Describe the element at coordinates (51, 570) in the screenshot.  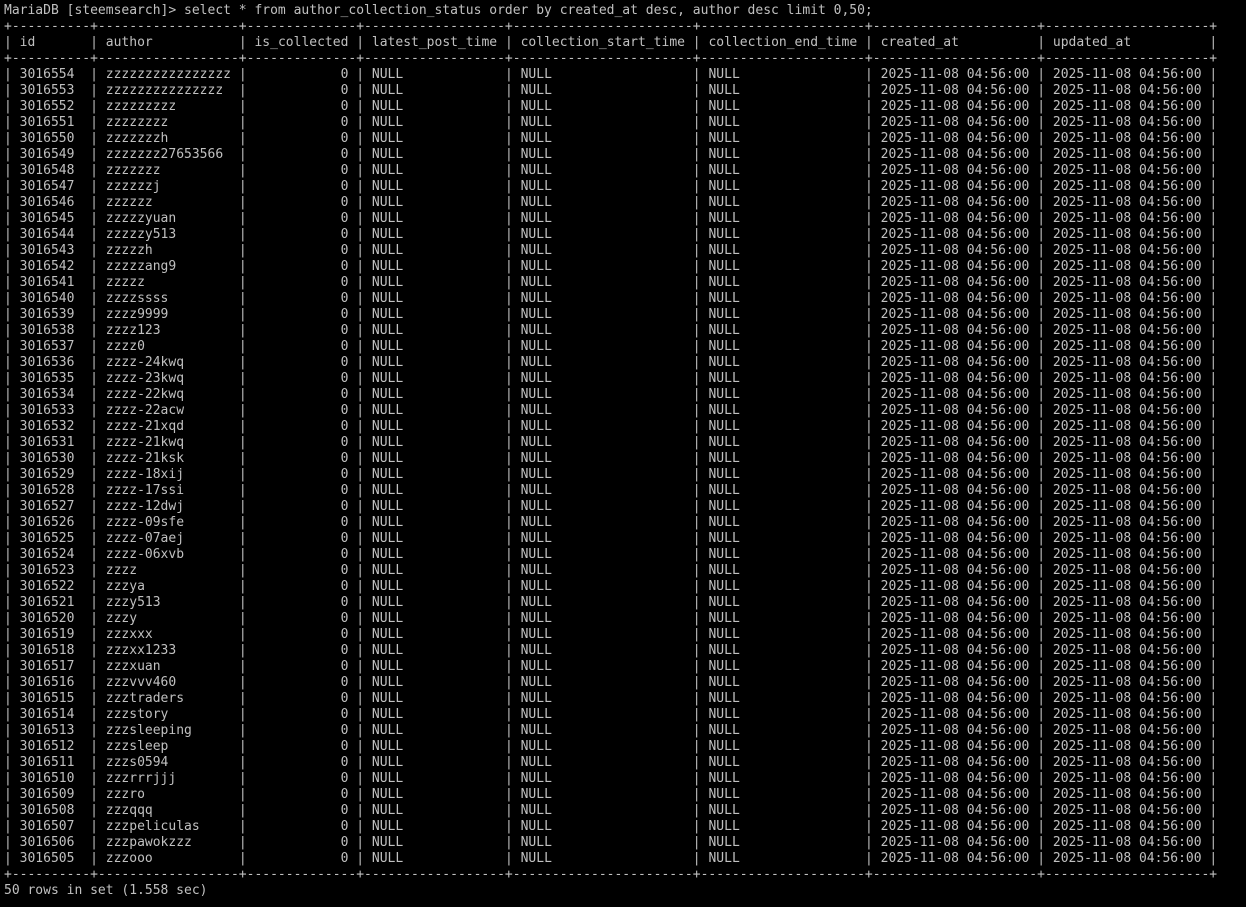
I see `cell-id: 3016523` at that location.